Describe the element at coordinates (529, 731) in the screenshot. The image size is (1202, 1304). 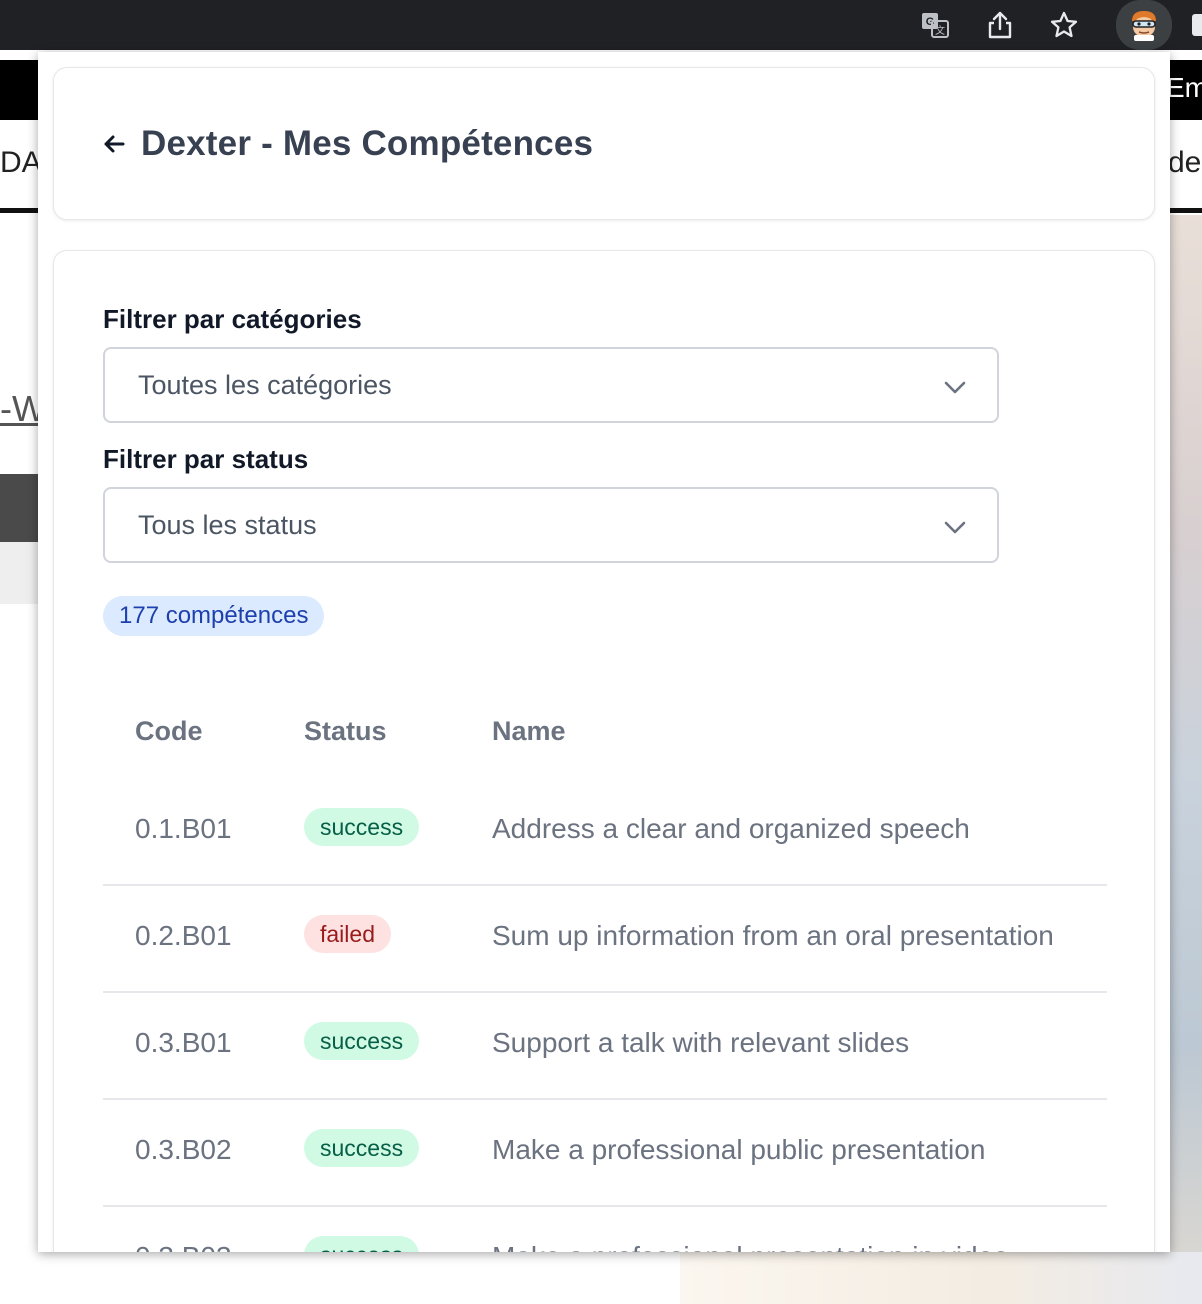
I see `column-header-name: Name` at that location.